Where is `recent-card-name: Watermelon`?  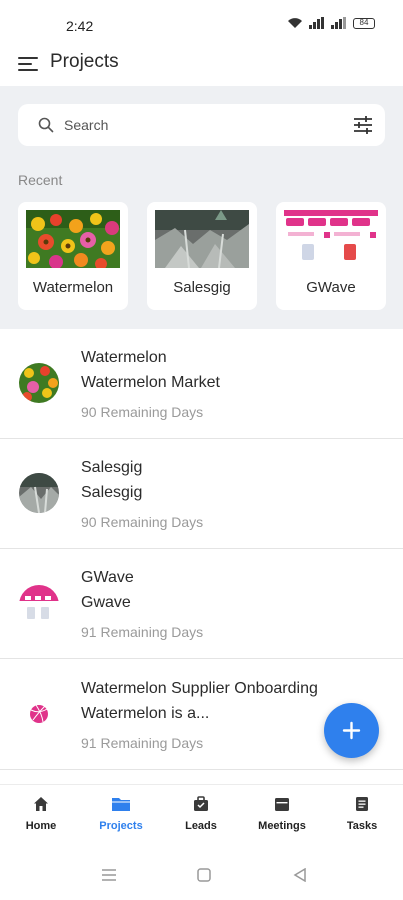 recent-card-name: Watermelon is located at coordinates (73, 287).